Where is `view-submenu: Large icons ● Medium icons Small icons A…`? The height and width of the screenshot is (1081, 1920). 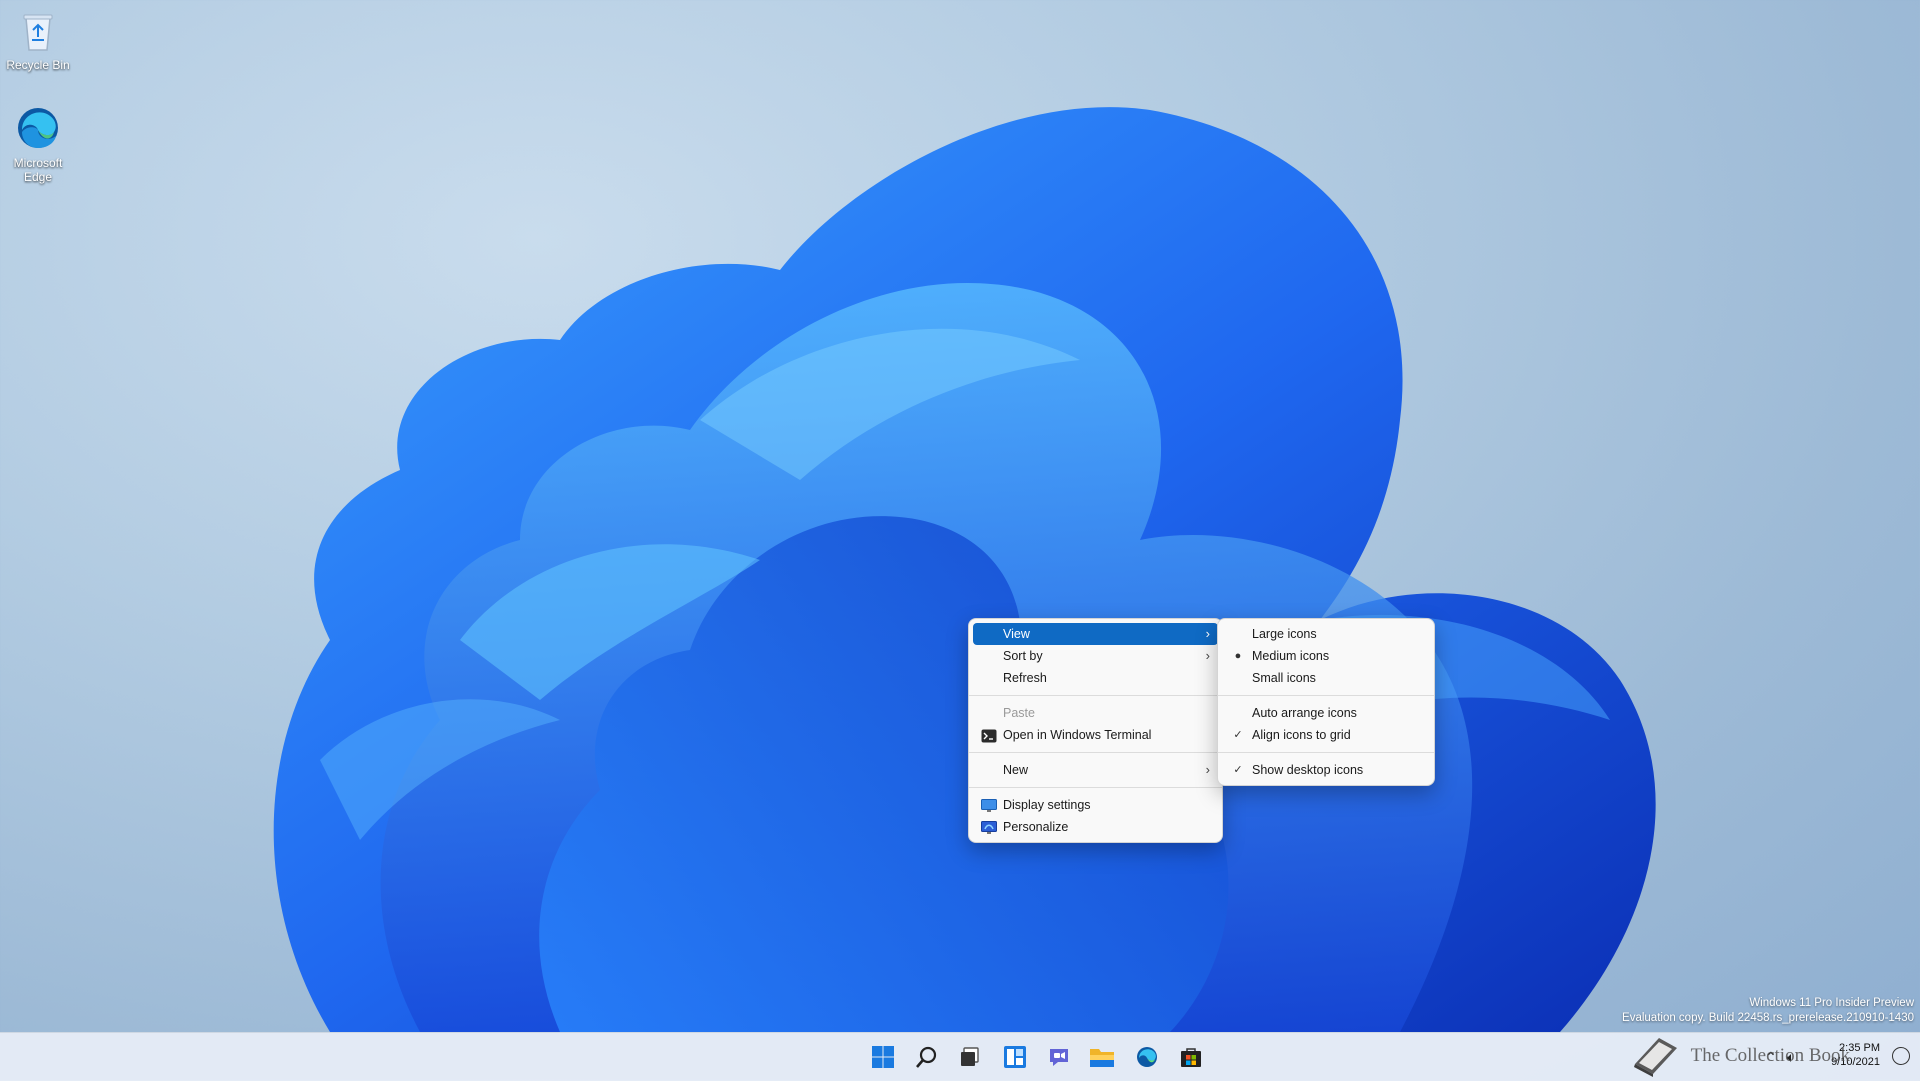 view-submenu: Large icons ● Medium icons Small icons A… is located at coordinates (1326, 702).